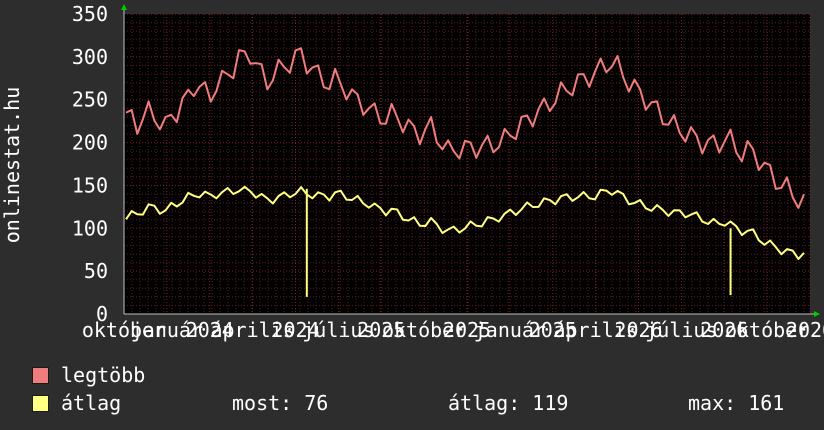 The image size is (824, 430). Describe the element at coordinates (12, 165) in the screenshot. I see `y-axis-title: onlinestat.hu` at that location.